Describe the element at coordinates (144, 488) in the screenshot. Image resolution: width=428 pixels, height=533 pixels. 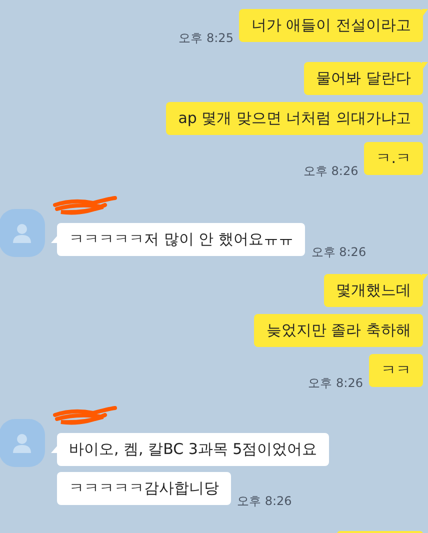
I see `message-bubble: ㅋㅋㅋㅋㅋ감사합니당` at that location.